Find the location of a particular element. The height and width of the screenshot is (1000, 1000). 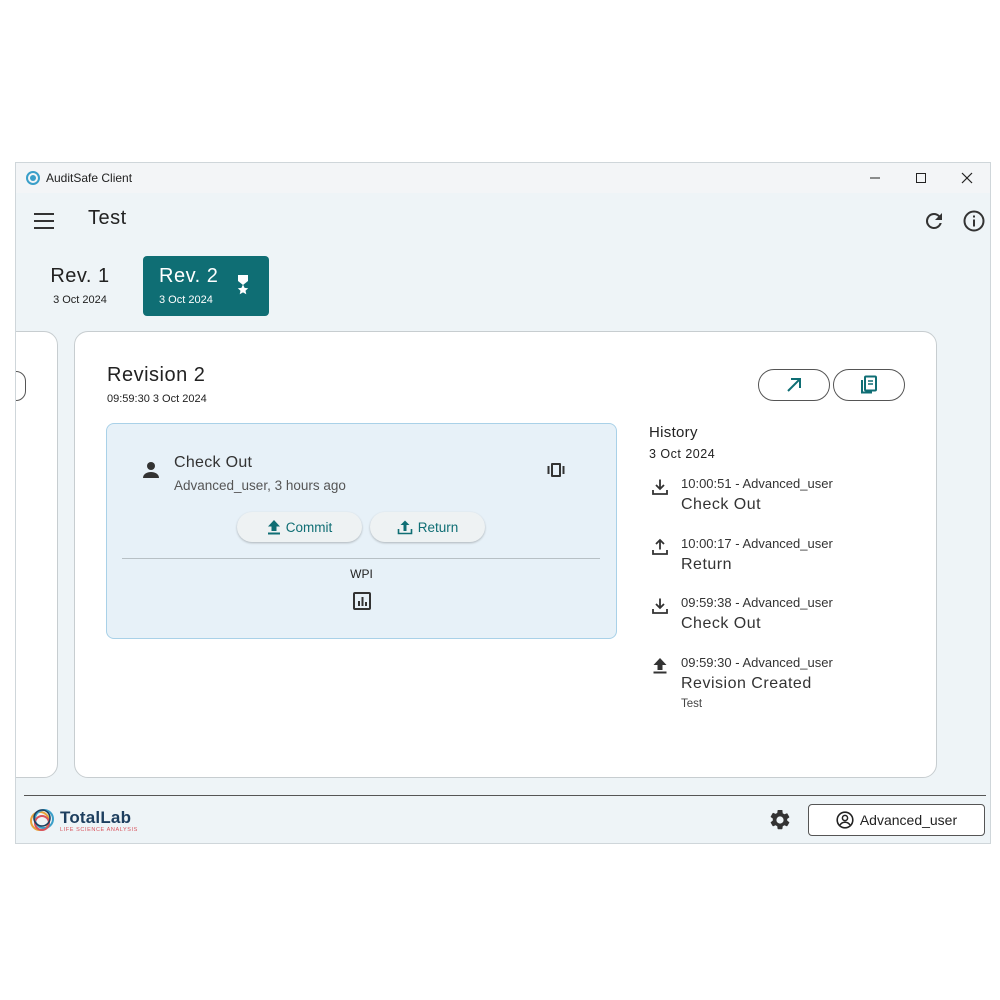

minimize-icon is located at coordinates (875, 178).